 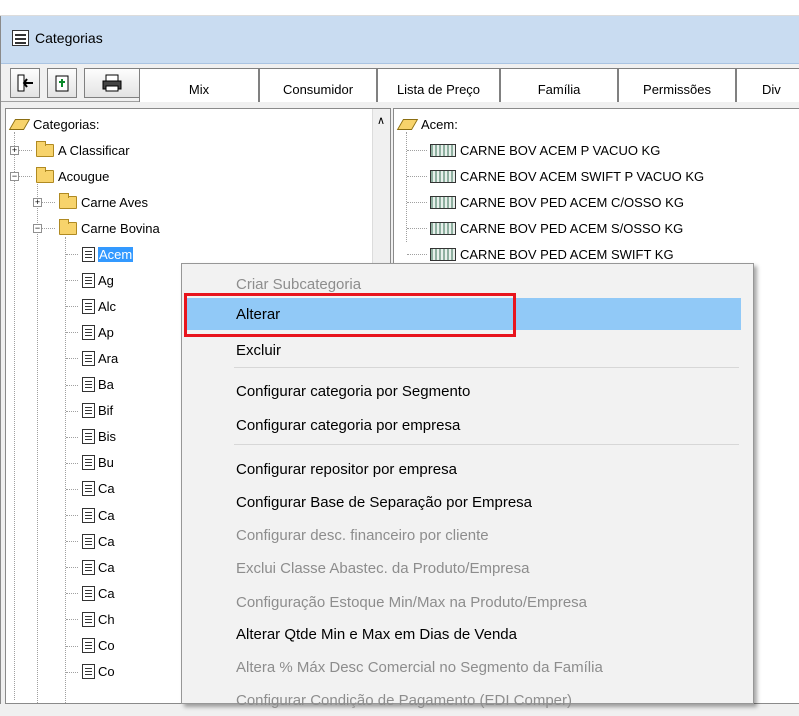 I want to click on print-button, so click(x=112, y=83).